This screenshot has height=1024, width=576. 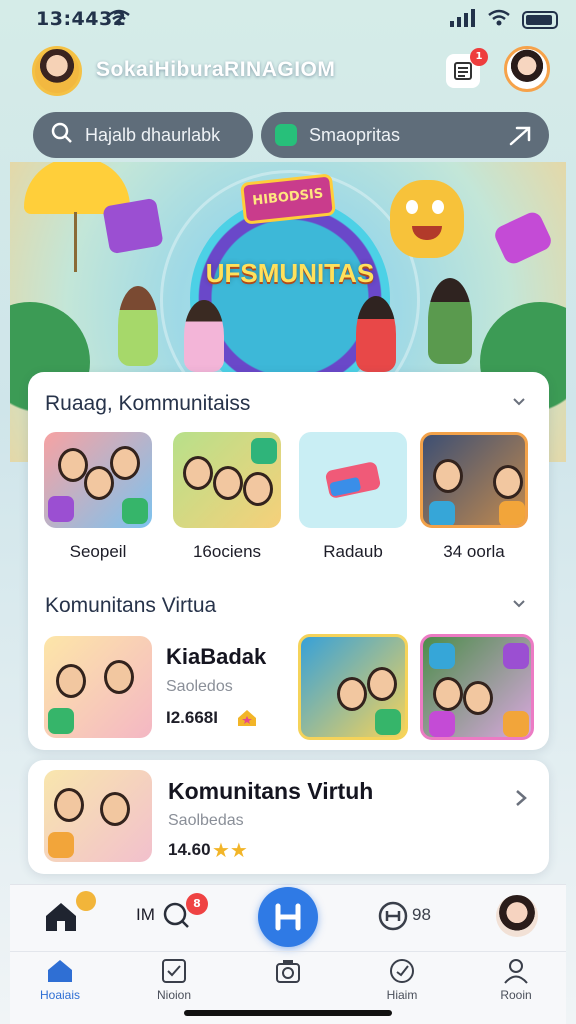 I want to click on featured-name: KiaBadak, so click(x=216, y=657).